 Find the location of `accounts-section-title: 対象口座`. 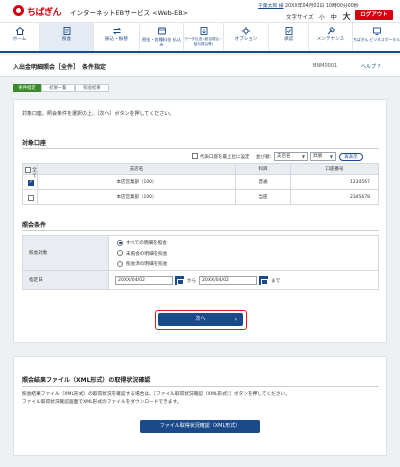

accounts-section-title: 対象口座 is located at coordinates (34, 143).